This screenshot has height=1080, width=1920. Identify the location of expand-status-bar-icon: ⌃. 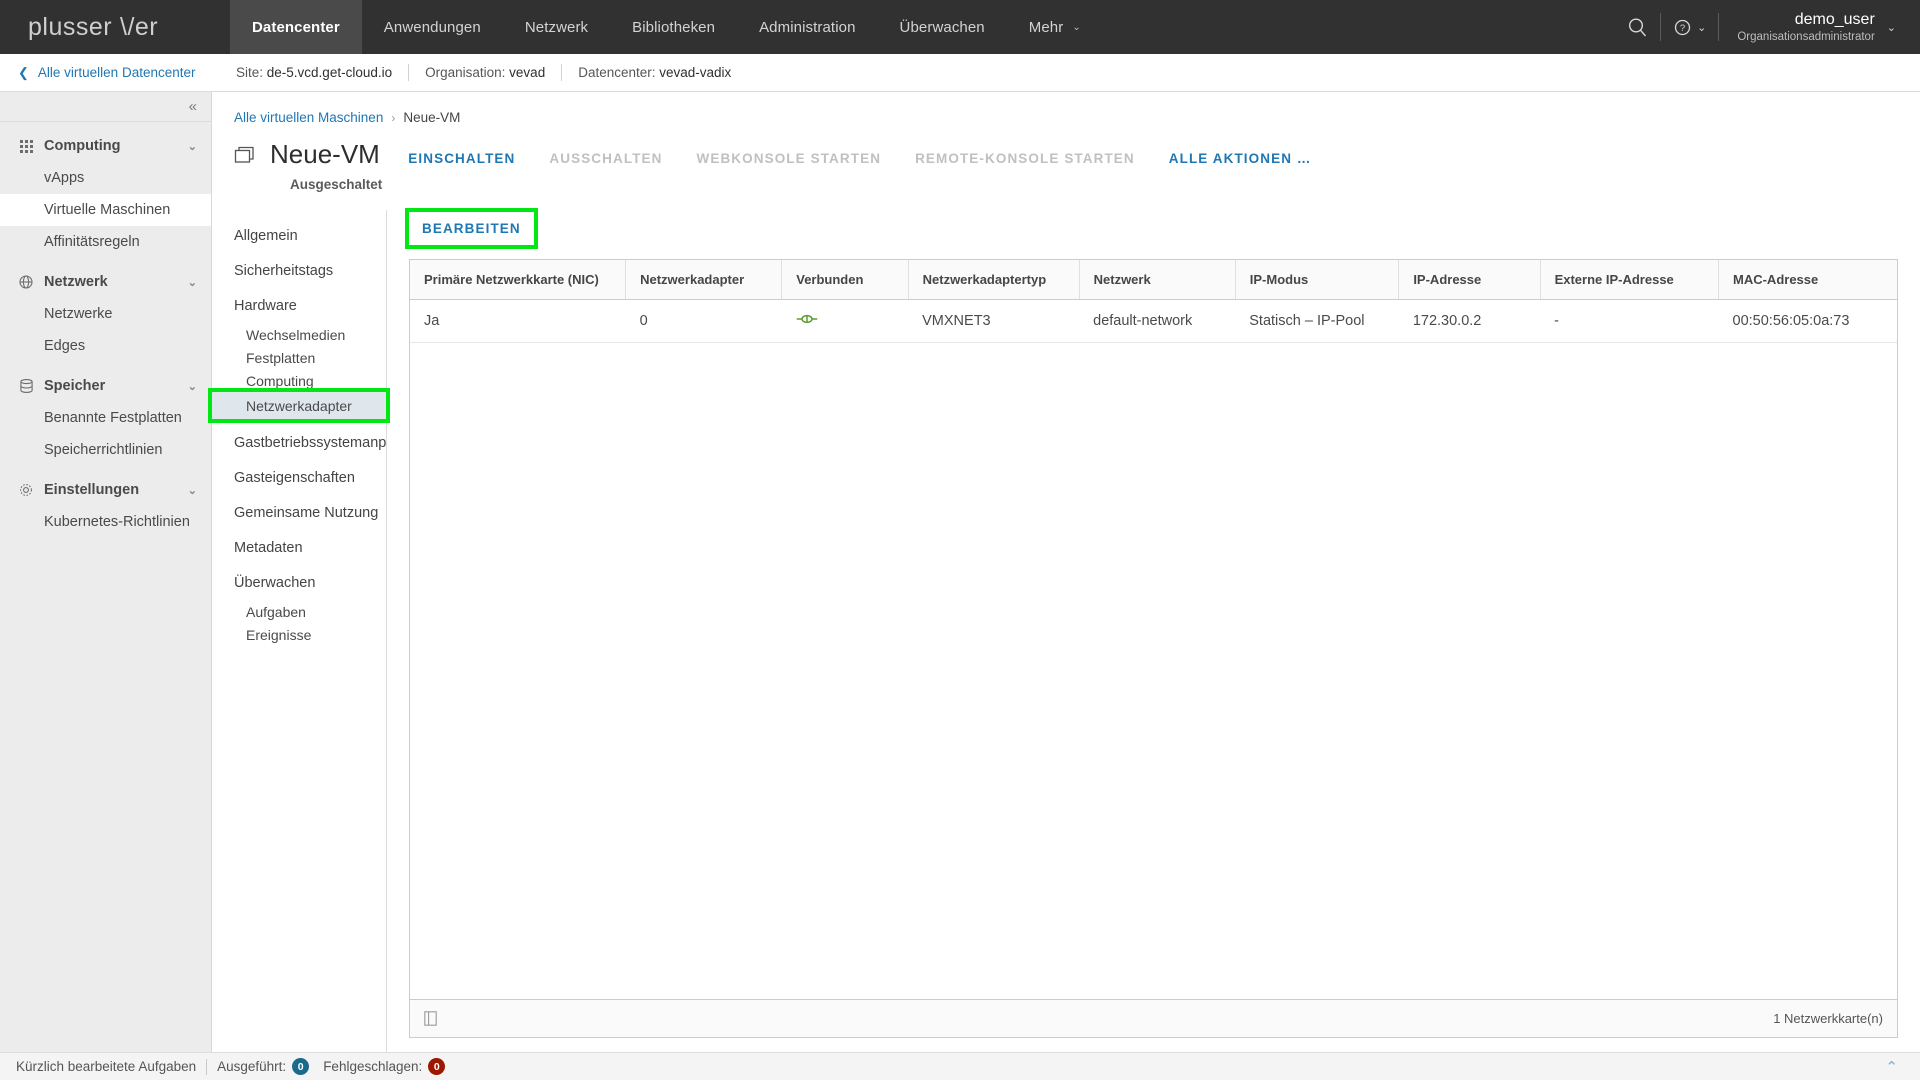
(1894, 1067).